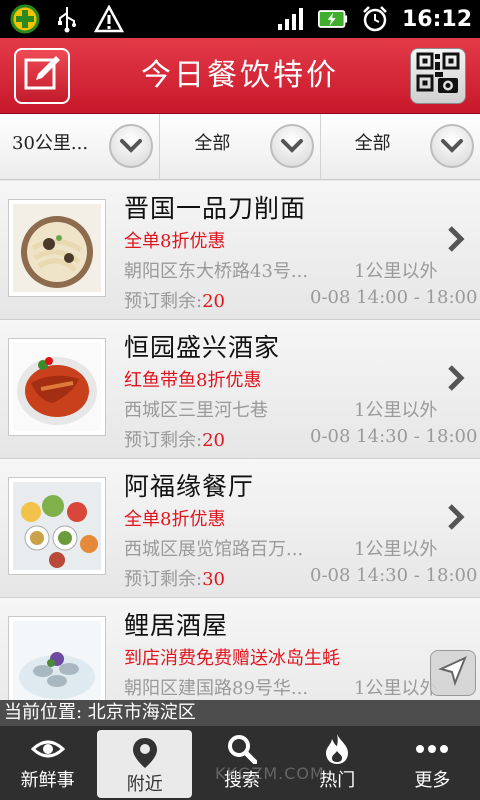  I want to click on navigation-arrow-icon, so click(453, 673).